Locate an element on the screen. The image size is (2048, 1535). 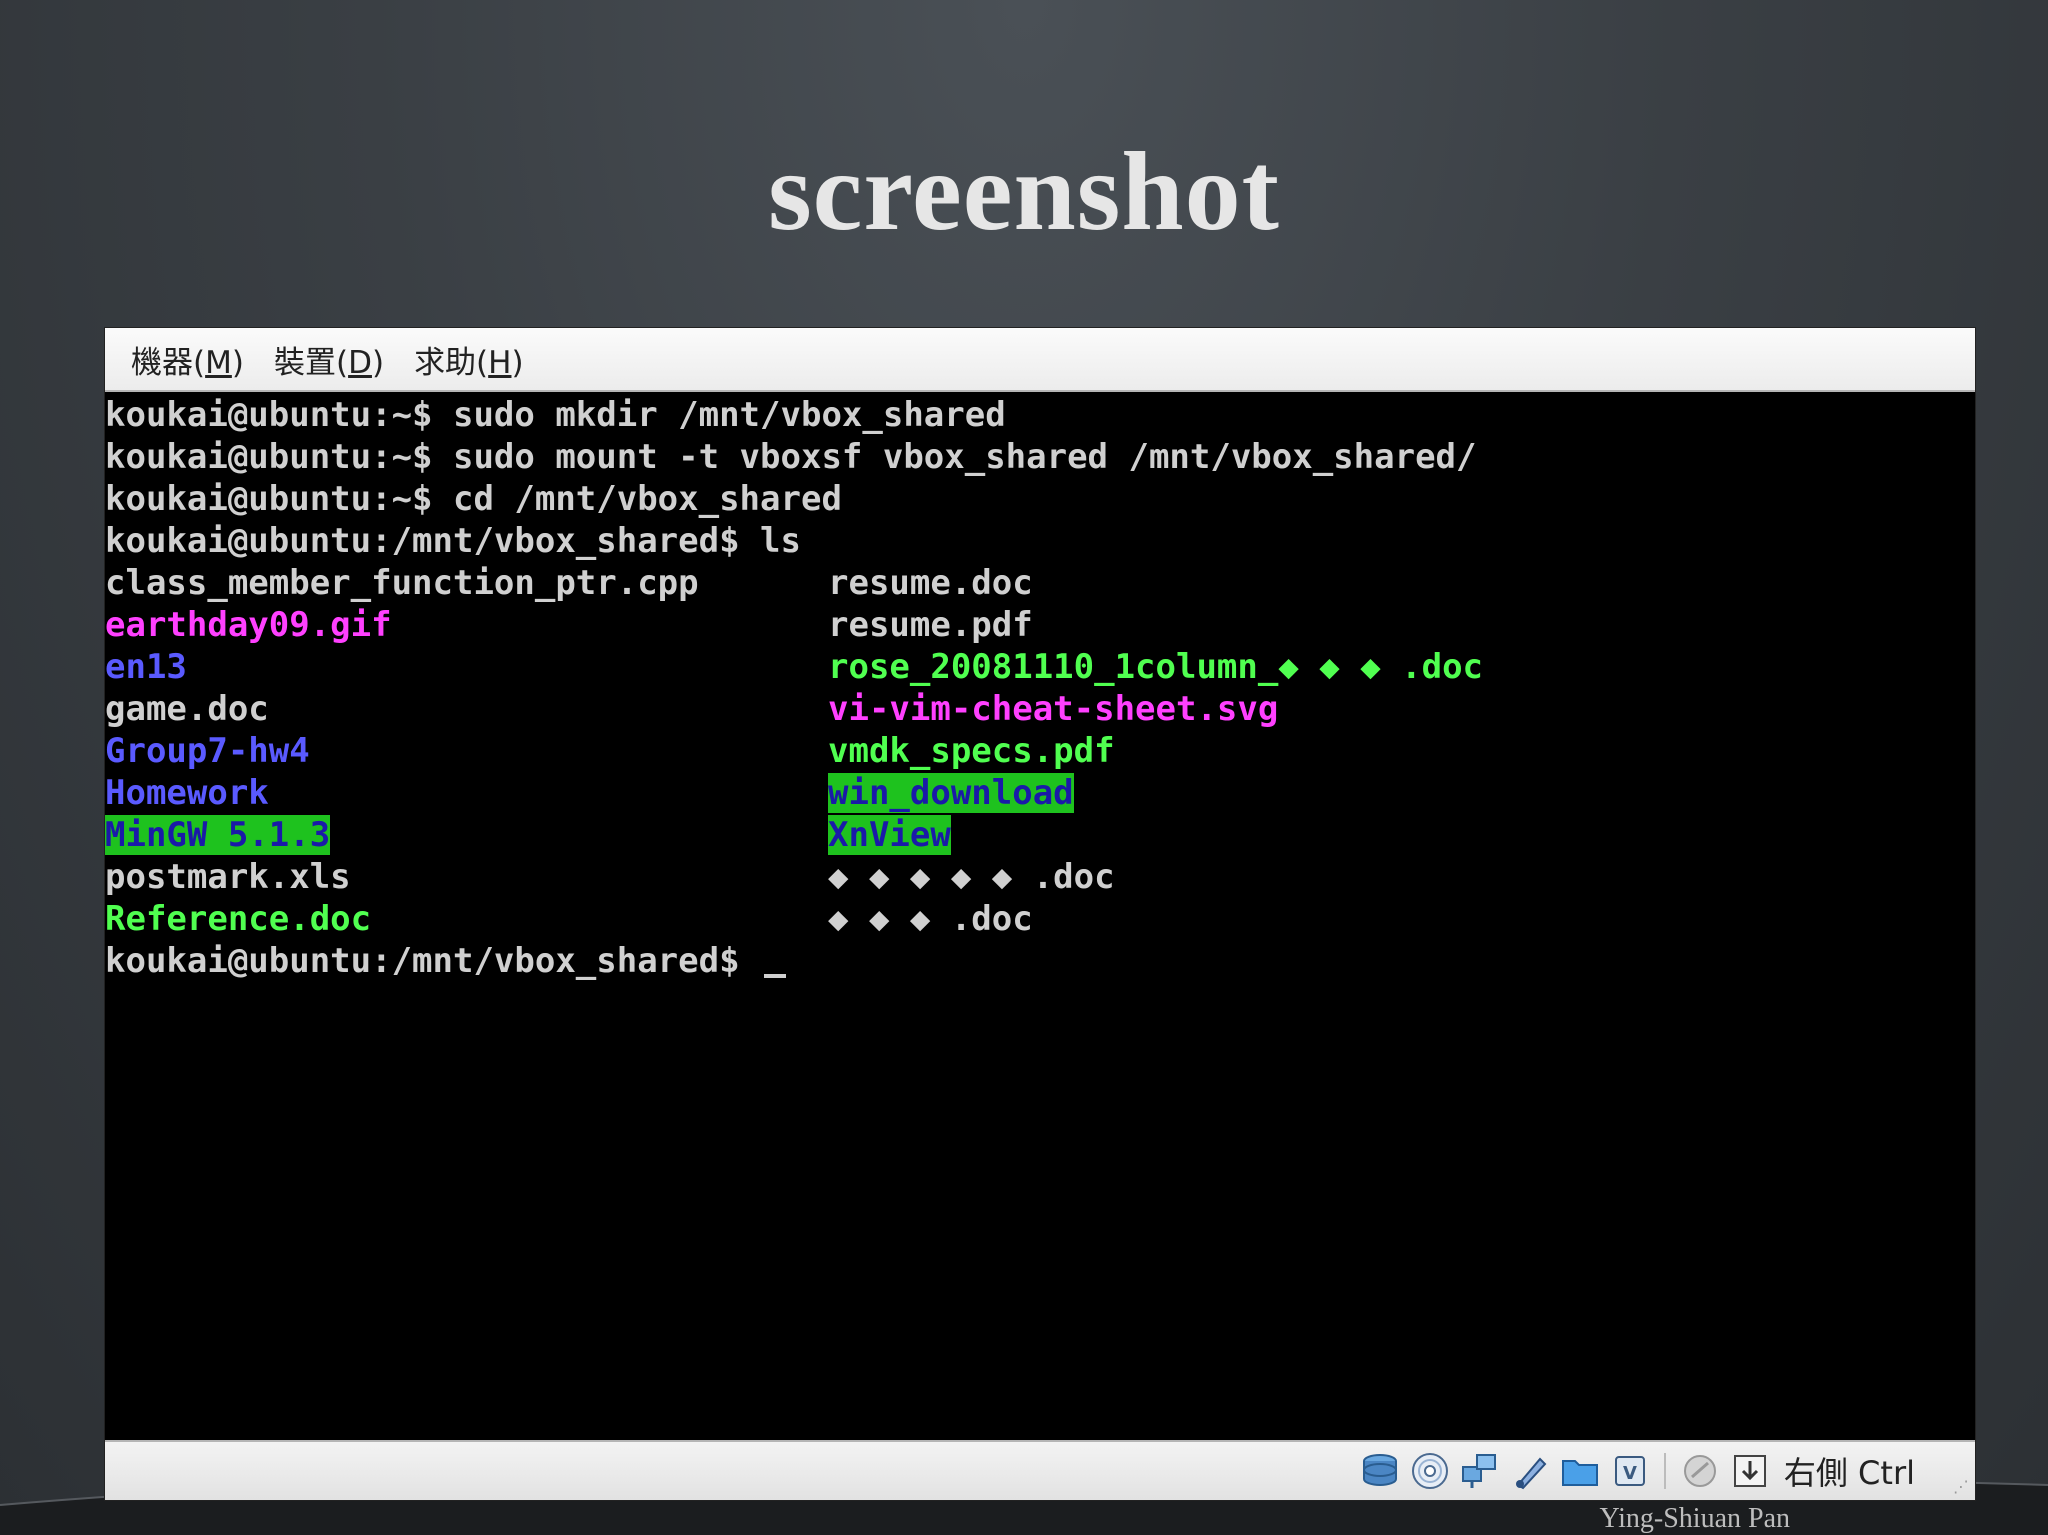
file-entry: ◆ ◆ ◆ .doc is located at coordinates (930, 919).